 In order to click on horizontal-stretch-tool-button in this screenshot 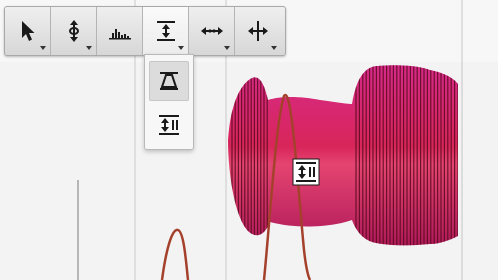, I will do `click(212, 31)`.